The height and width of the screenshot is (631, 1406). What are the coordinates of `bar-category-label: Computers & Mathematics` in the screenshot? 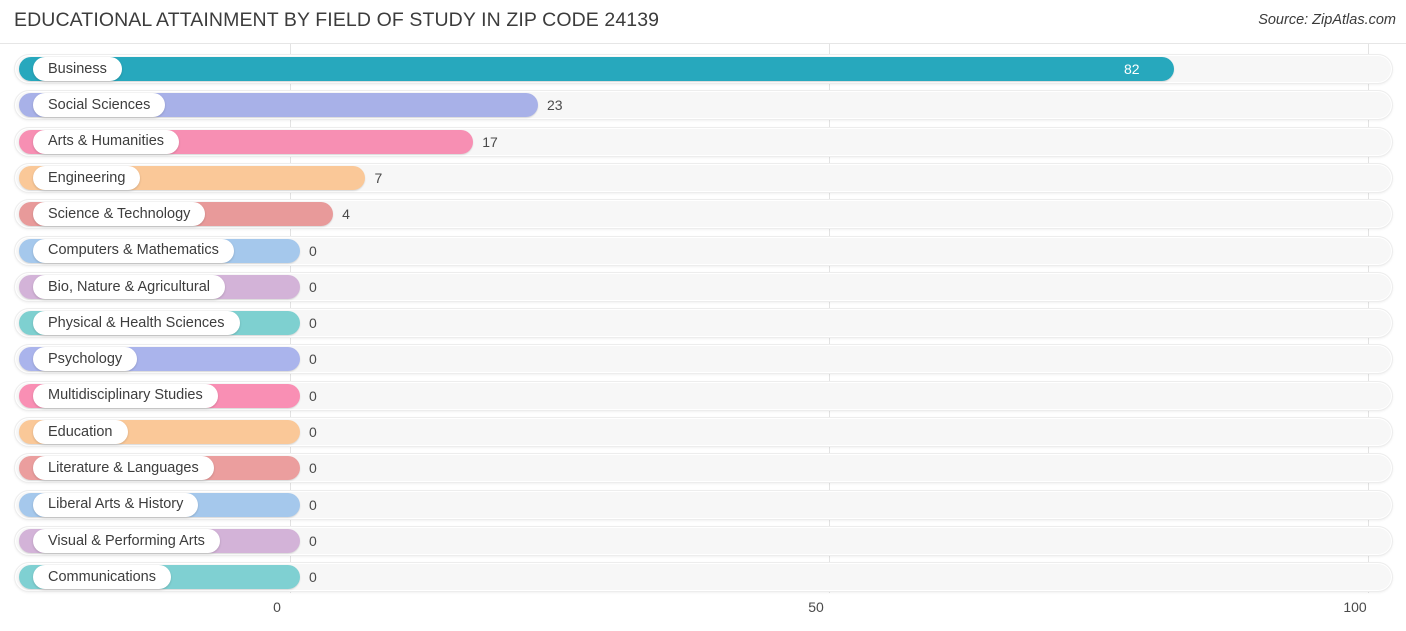 It's located at (133, 250).